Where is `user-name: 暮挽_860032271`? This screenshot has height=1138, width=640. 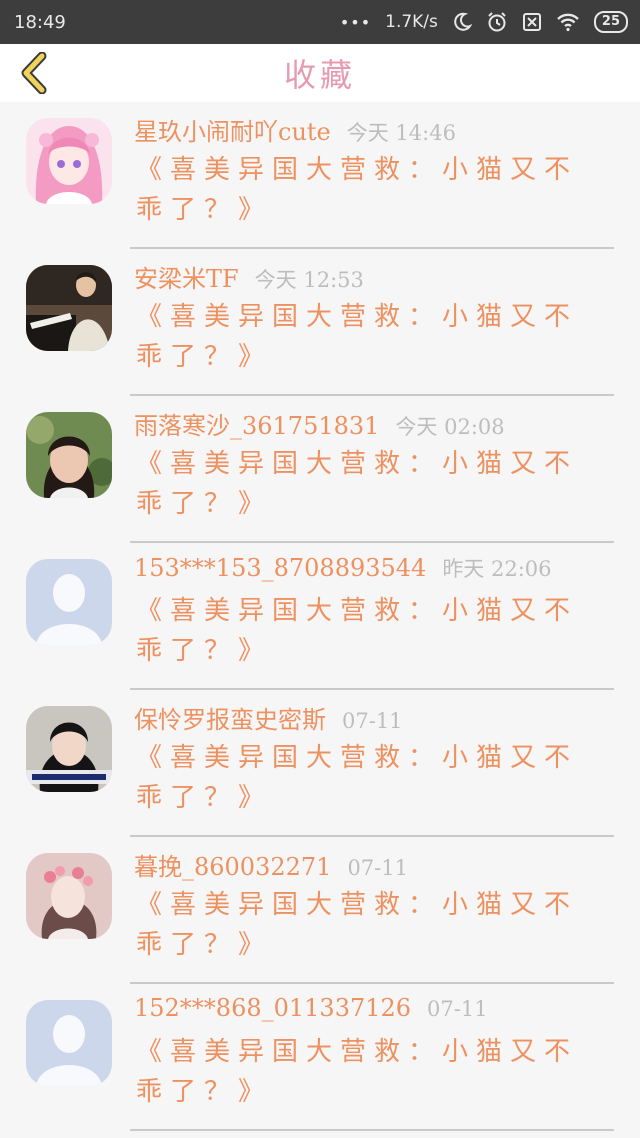
user-name: 暮挽_860032271 is located at coordinates (232, 864).